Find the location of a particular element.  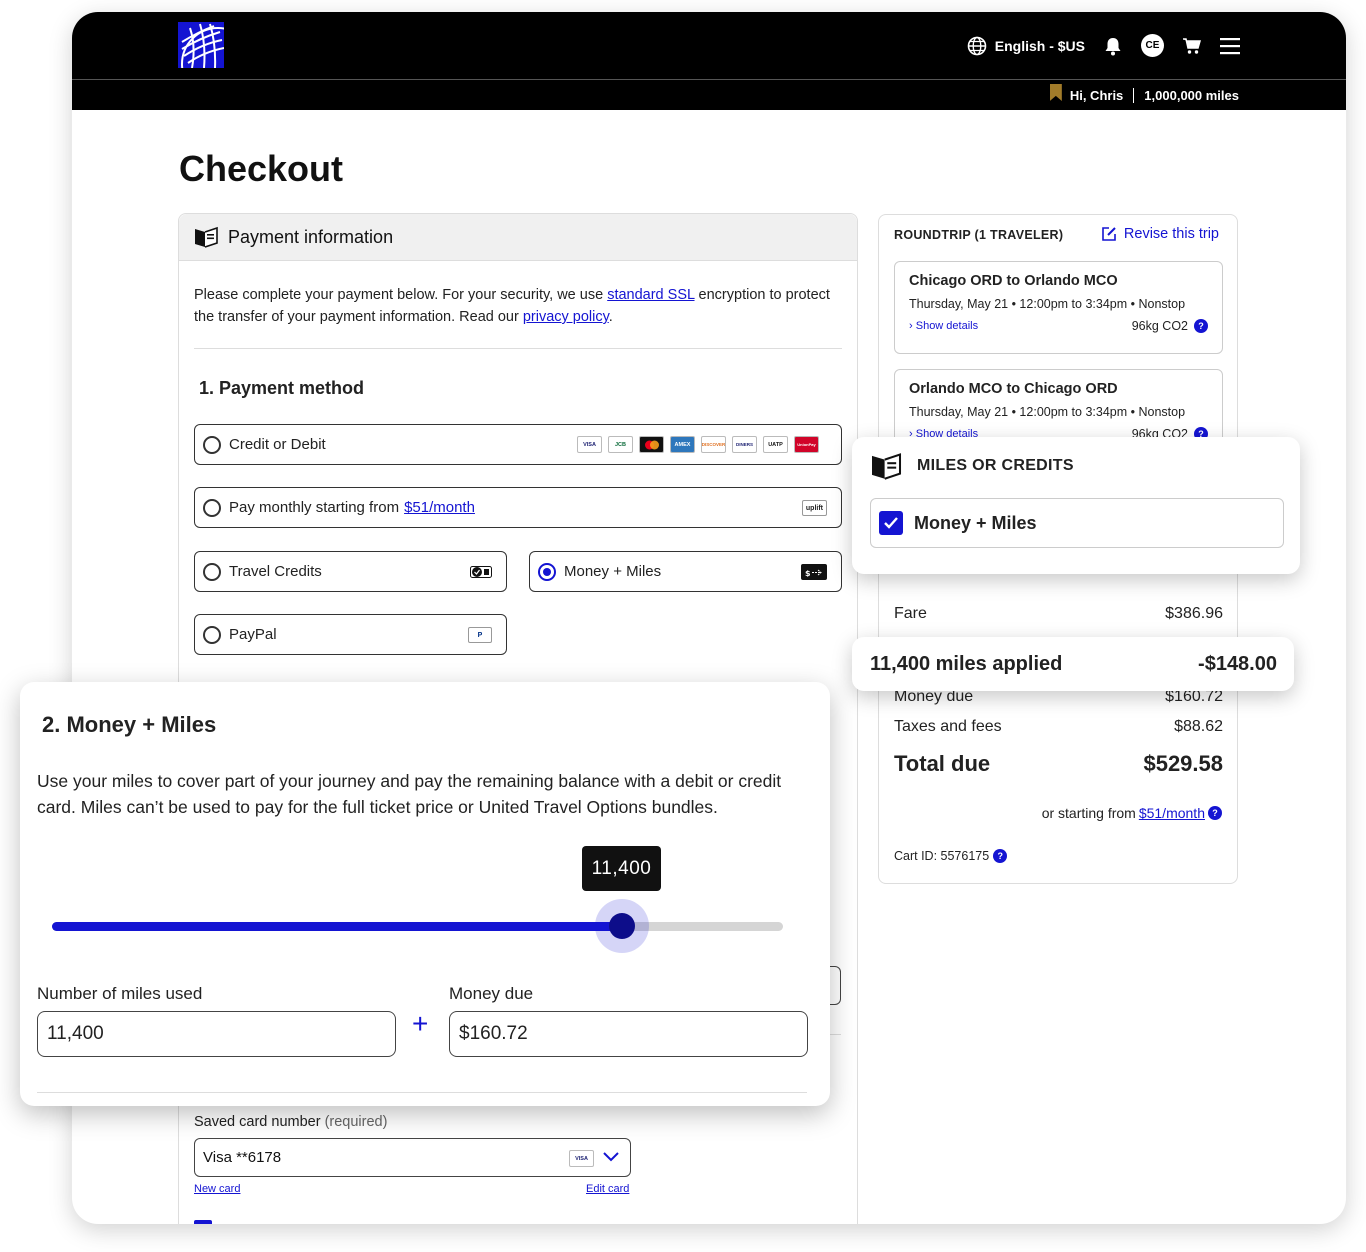

money-miles-icon: $ is located at coordinates (814, 572).